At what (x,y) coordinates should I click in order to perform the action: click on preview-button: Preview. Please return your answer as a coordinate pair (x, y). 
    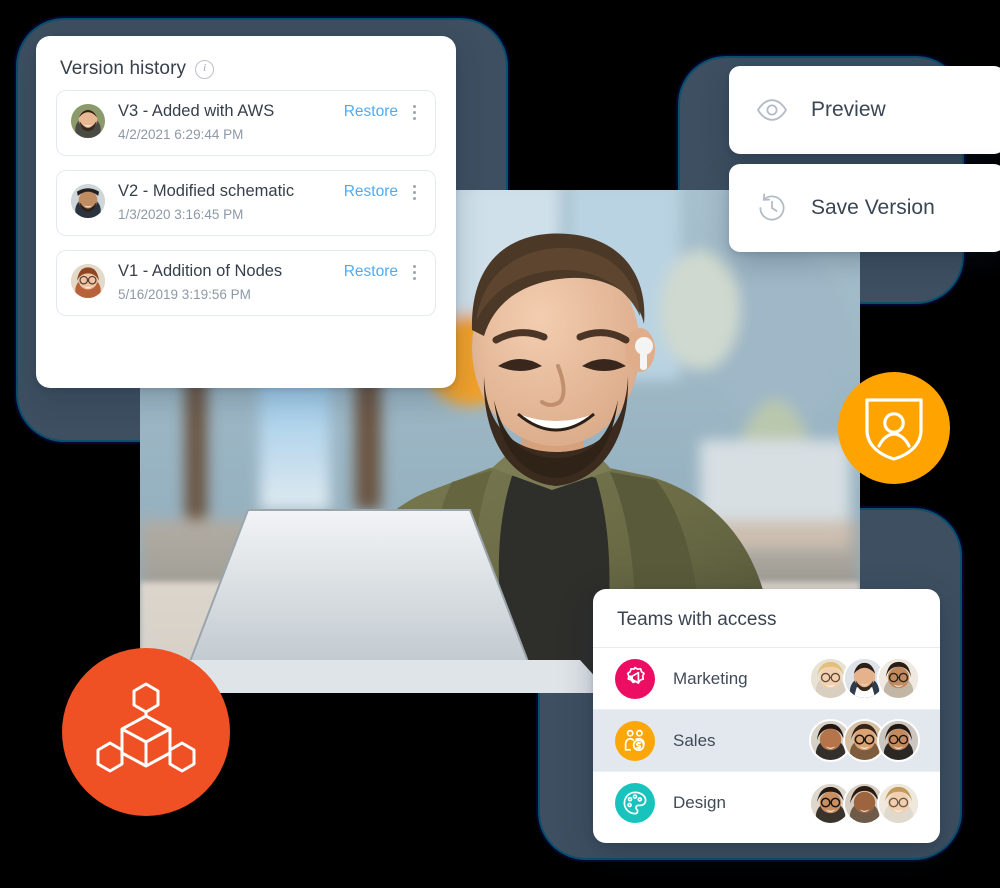
    Looking at the image, I should click on (864, 110).